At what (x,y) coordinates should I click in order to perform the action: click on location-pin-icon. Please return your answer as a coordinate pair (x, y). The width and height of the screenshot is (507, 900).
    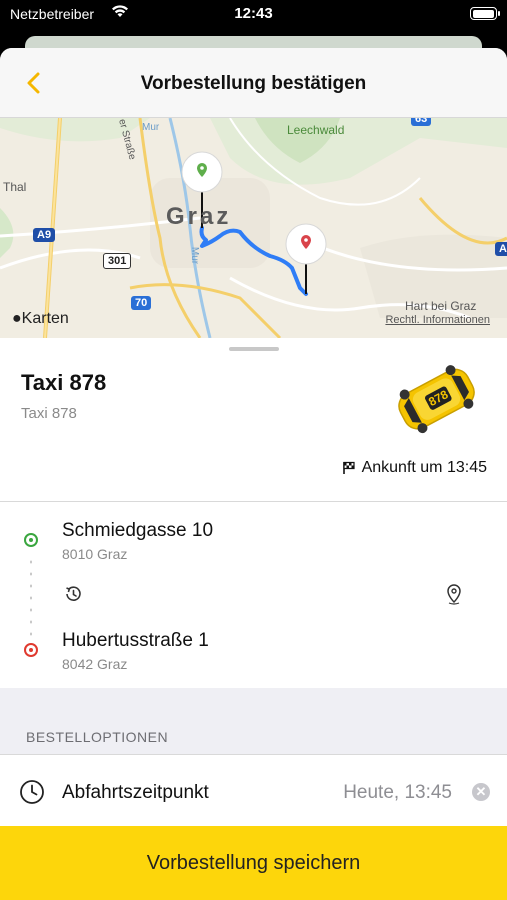
    Looking at the image, I should click on (454, 594).